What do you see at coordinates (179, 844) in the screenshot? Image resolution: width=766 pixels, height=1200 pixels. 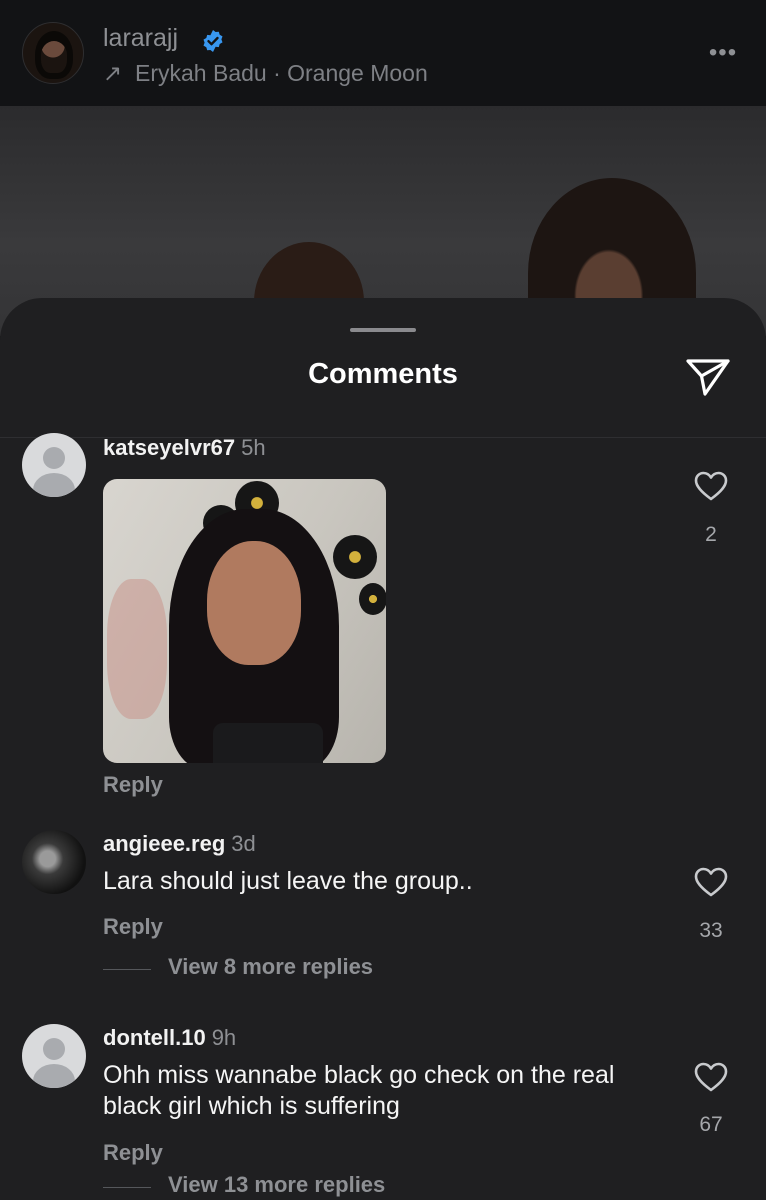 I see `comment-username: angieee.reg 3d` at bounding box center [179, 844].